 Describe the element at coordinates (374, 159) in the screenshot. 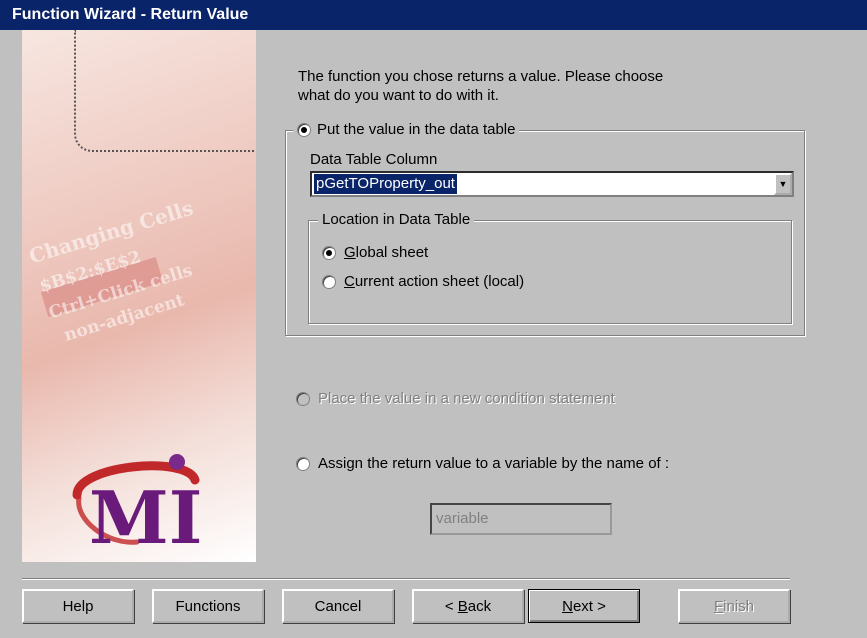

I see `data-table-column-label: Data Table Column` at that location.